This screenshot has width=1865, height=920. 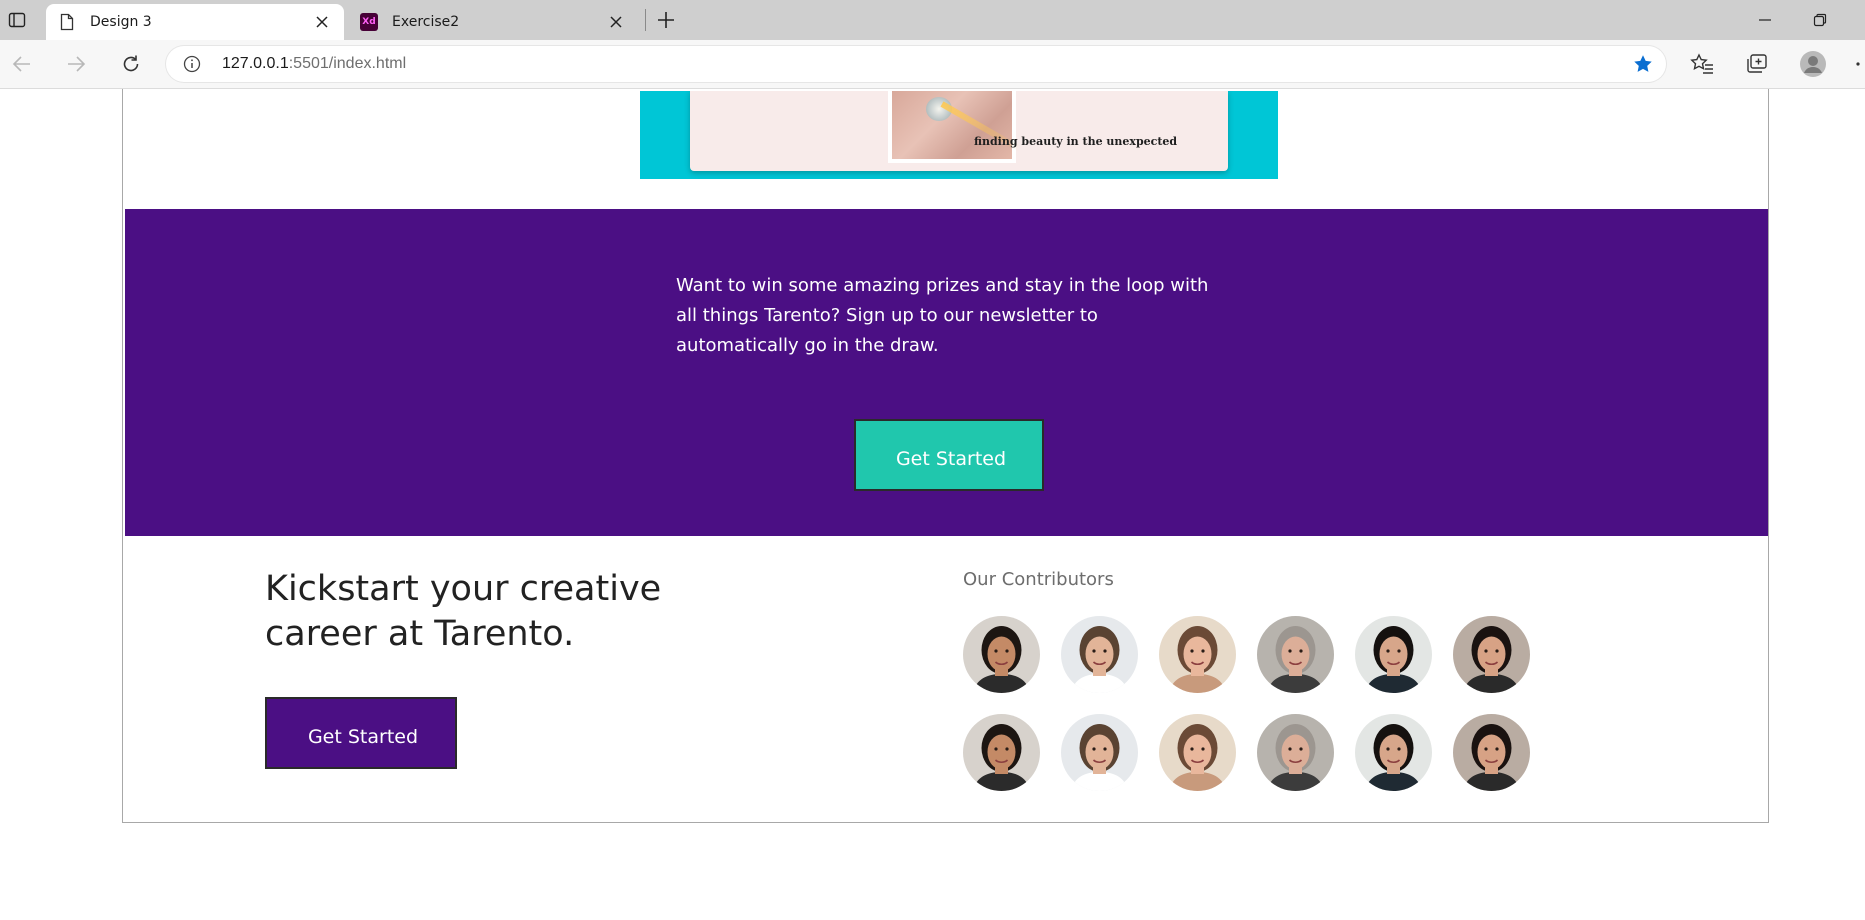 I want to click on more-icon, so click(x=1857, y=64).